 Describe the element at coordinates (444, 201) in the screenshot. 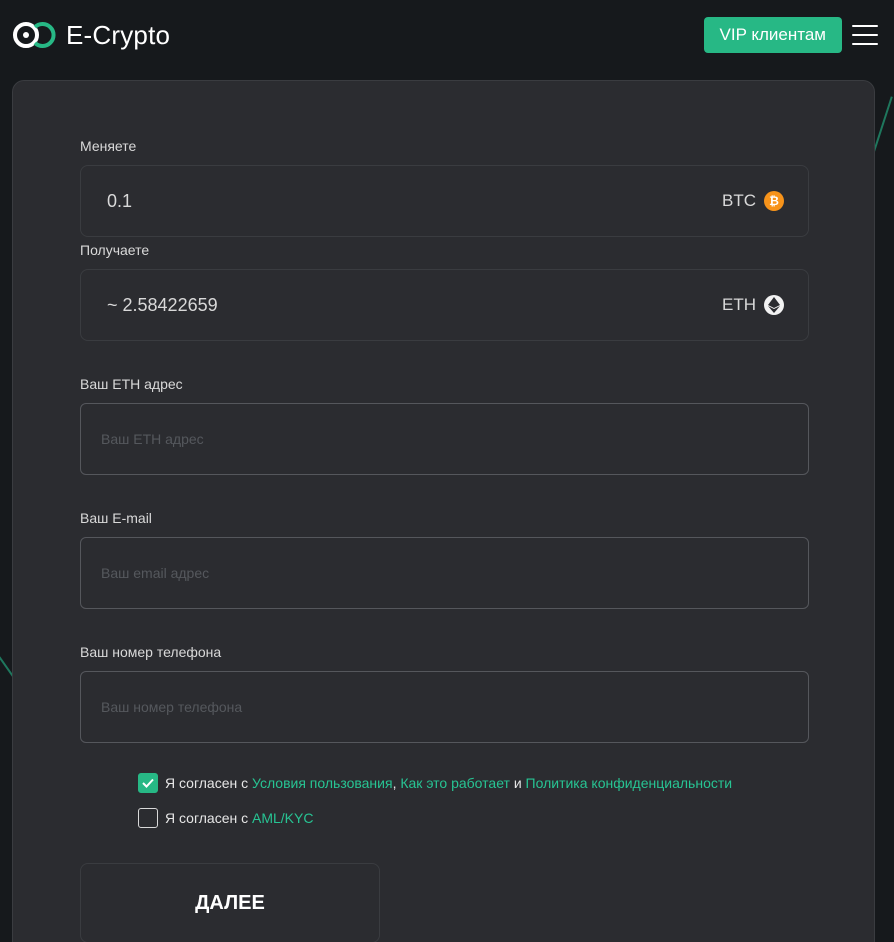

I see `give-amount-box: 0.1 BTC ₿` at that location.